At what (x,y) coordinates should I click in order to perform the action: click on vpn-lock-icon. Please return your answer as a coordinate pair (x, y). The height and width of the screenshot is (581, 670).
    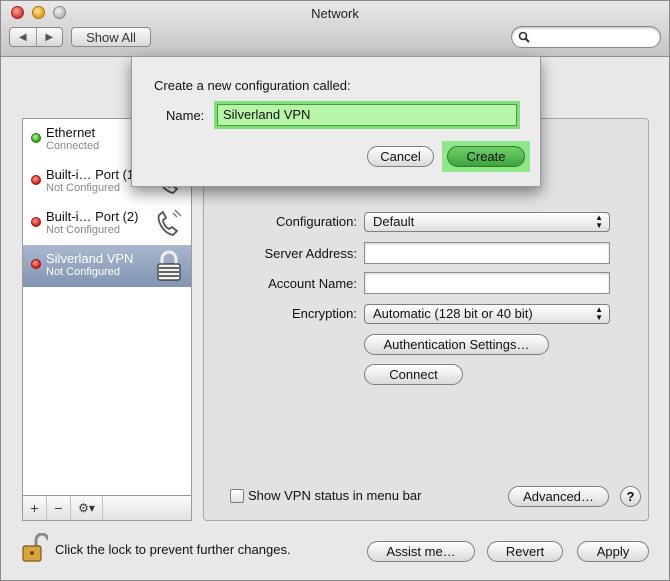
    Looking at the image, I should click on (169, 265).